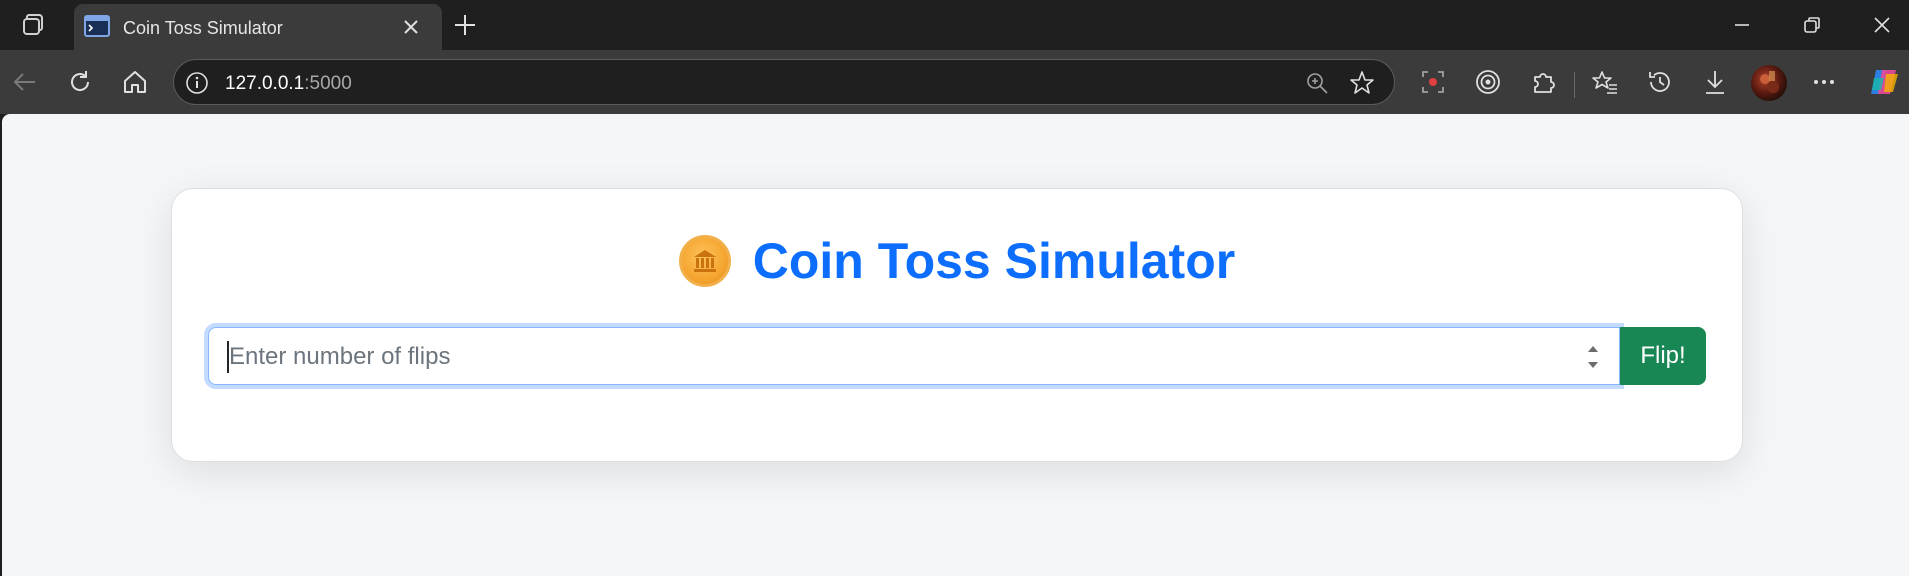 The height and width of the screenshot is (576, 1909). What do you see at coordinates (1362, 83) in the screenshot?
I see `star-icon` at bounding box center [1362, 83].